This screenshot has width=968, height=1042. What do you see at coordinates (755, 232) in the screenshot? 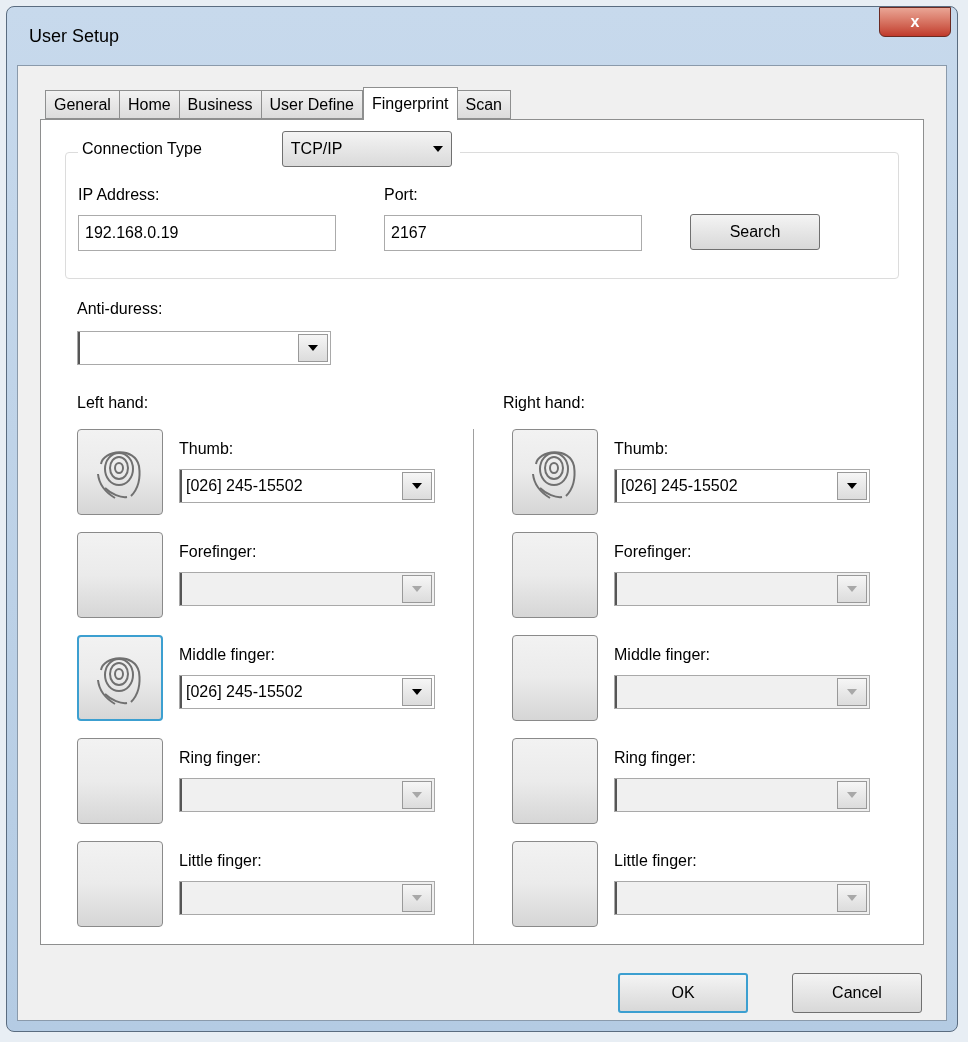
I see `search-button: Search` at bounding box center [755, 232].